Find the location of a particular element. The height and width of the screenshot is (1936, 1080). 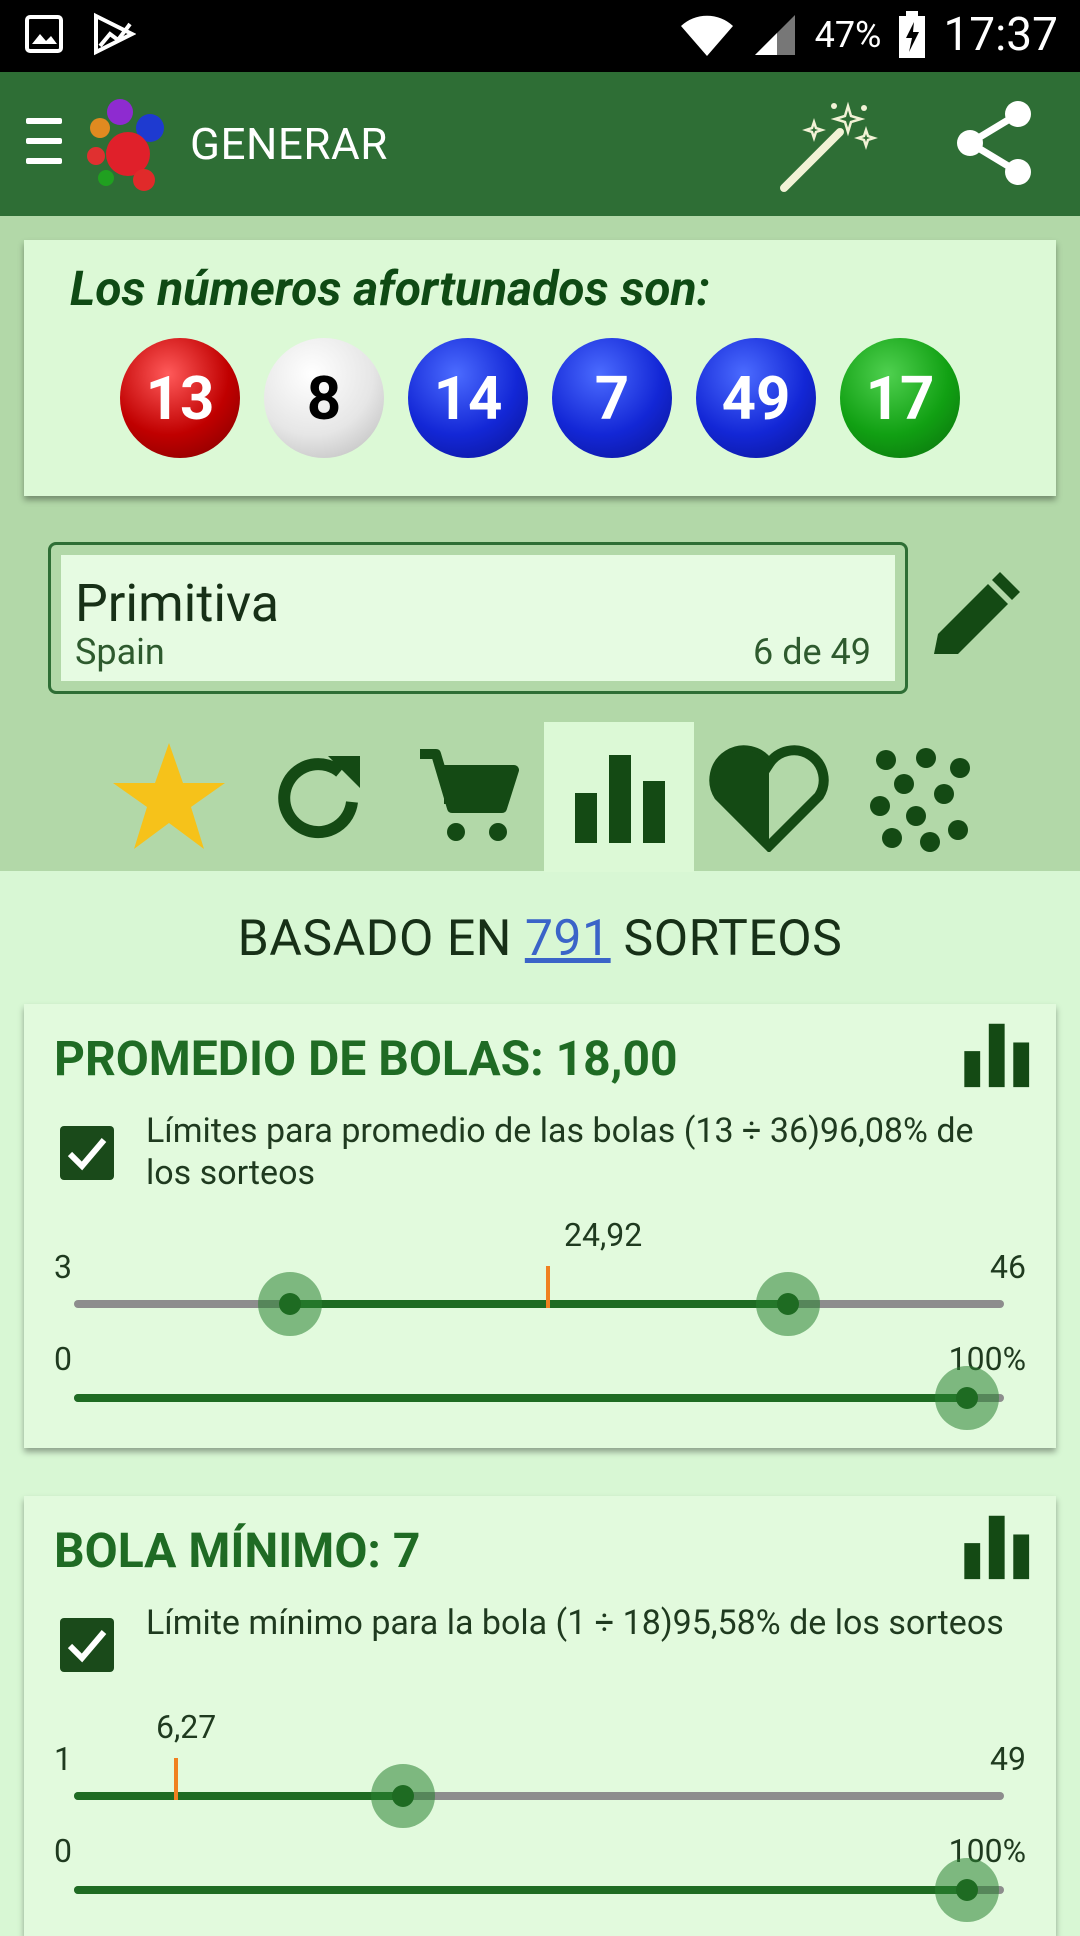

app-bar: GENERAR is located at coordinates (540, 144).